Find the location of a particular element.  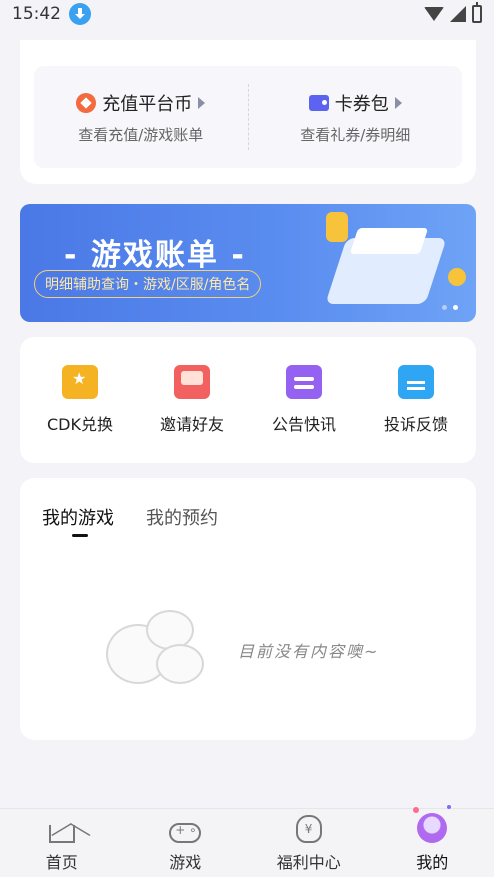

download-icon is located at coordinates (80, 14).